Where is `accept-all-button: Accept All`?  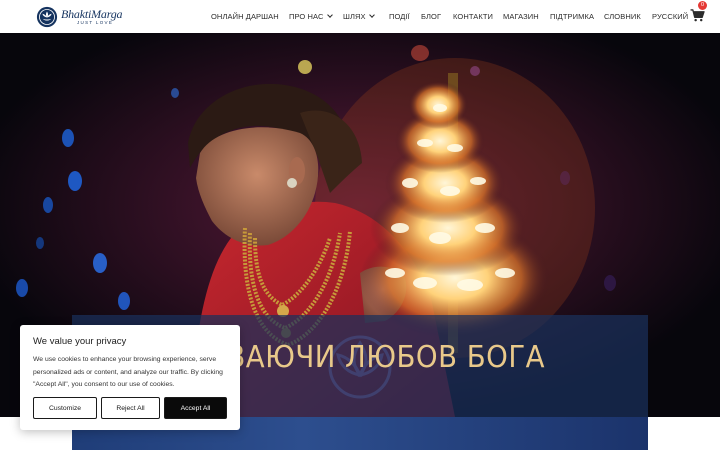 accept-all-button: Accept All is located at coordinates (195, 408).